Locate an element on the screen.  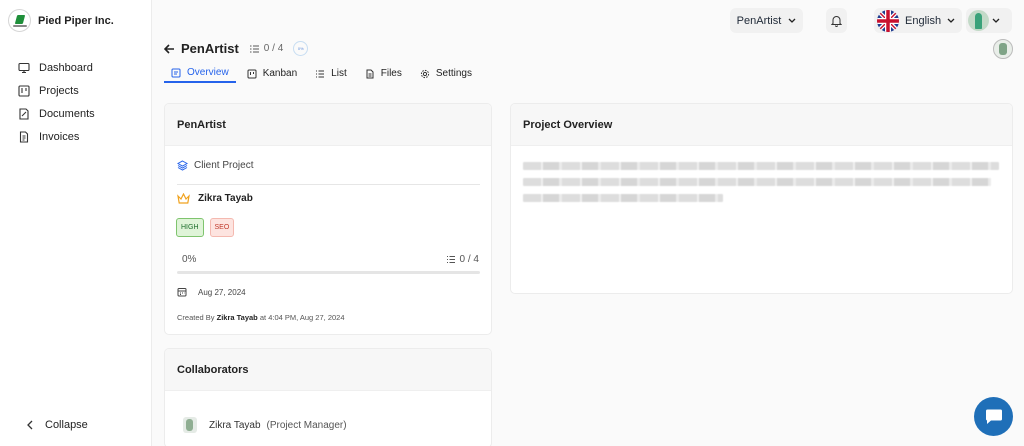
blurred-description is located at coordinates (761, 186).